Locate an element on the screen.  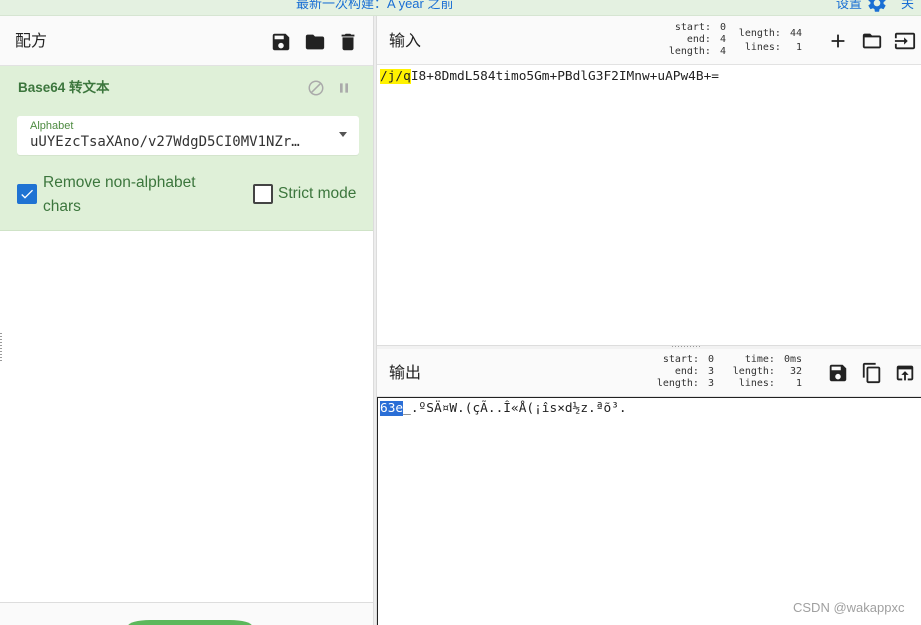
output-total-stats: time: 0ms length: 32 lines: 1 is located at coordinates (767, 372).